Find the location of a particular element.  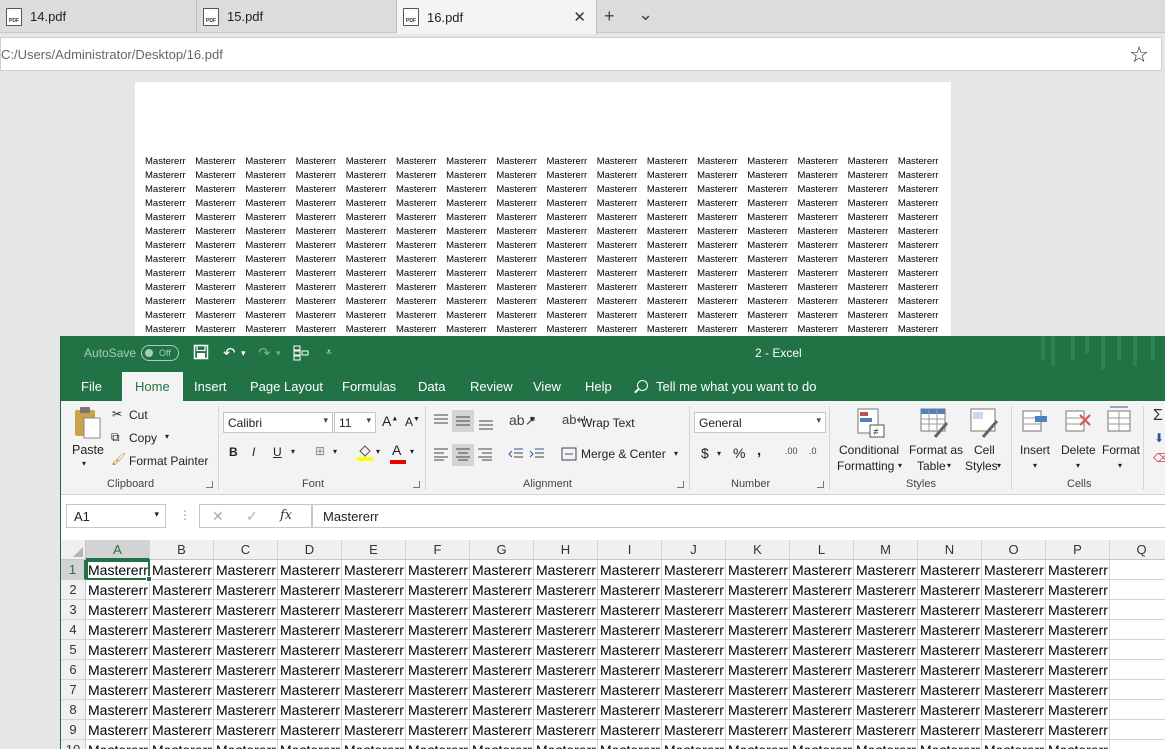

tell-me-search: Tell me what you want to do is located at coordinates (726, 386).